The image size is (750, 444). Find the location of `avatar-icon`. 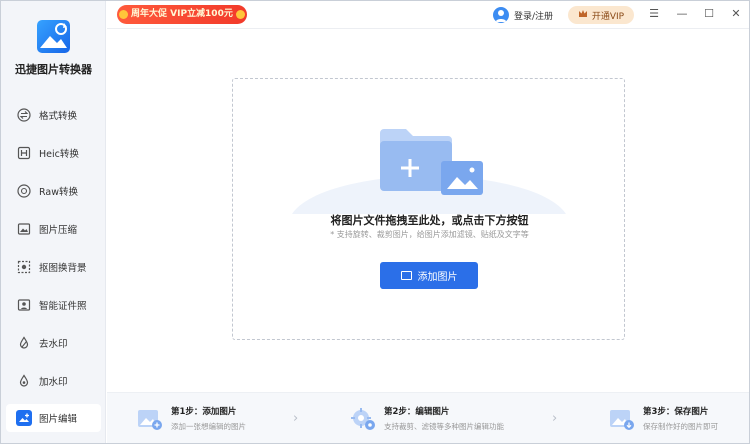

avatar-icon is located at coordinates (501, 15).